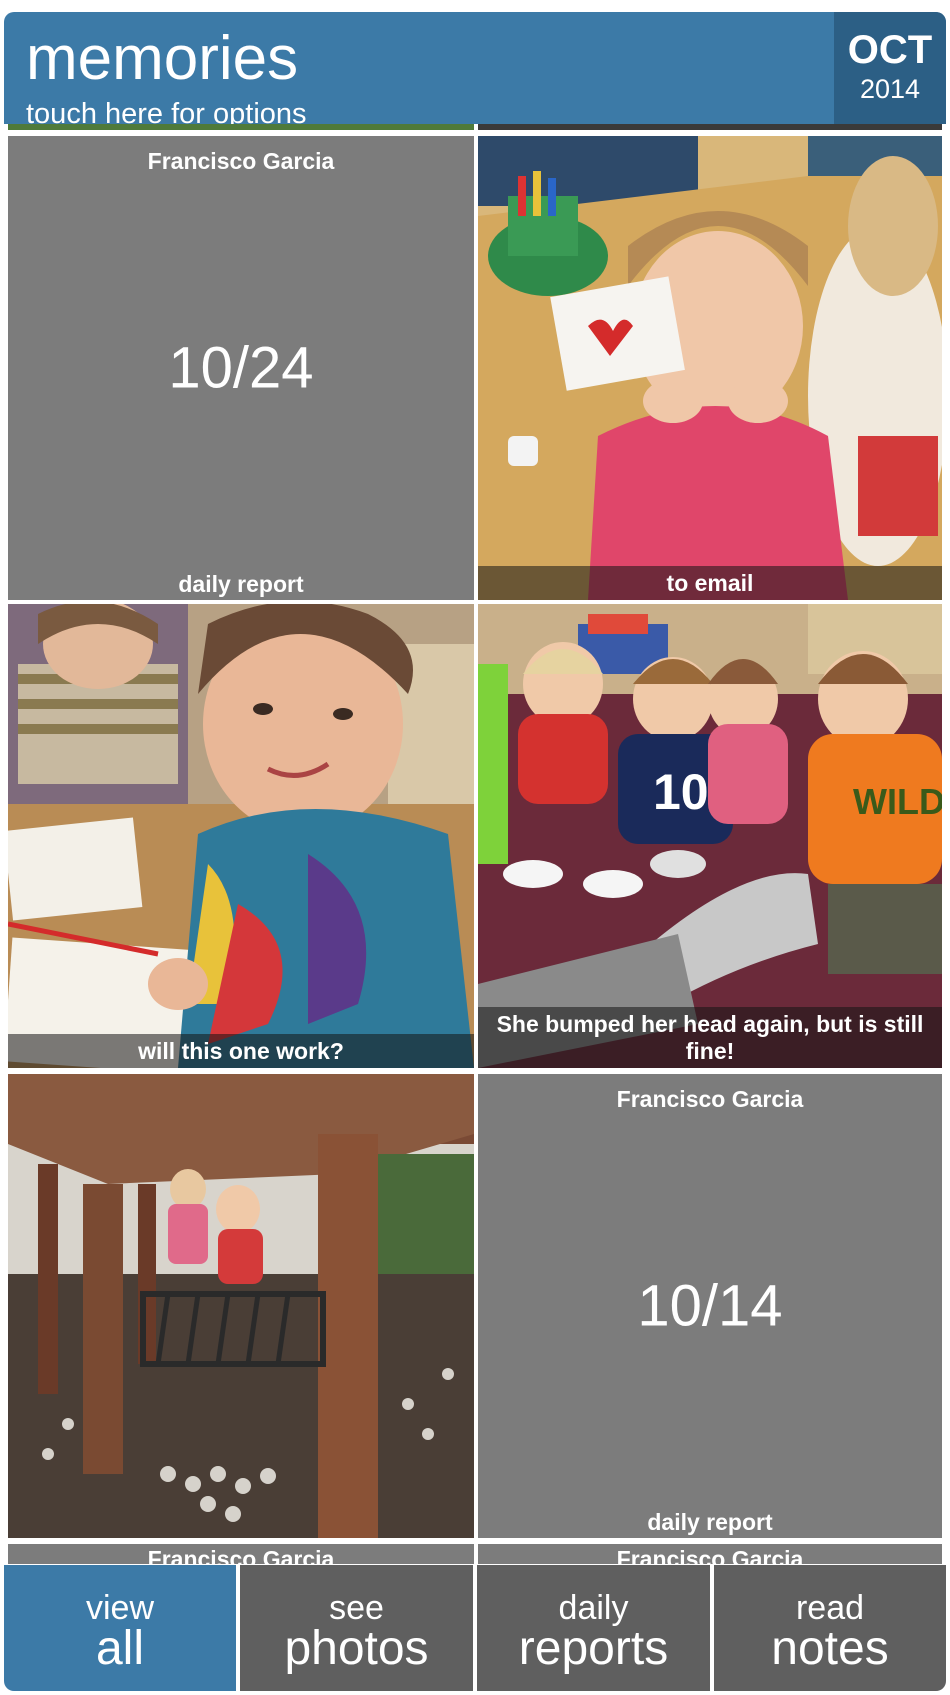 This screenshot has width=950, height=1695. What do you see at coordinates (120, 1608) in the screenshot?
I see `nav-small-label: view` at bounding box center [120, 1608].